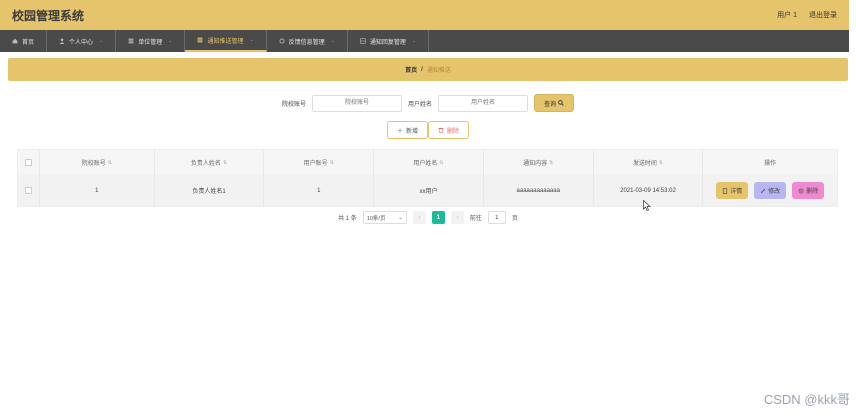 The image size is (856, 414). I want to click on header-checkbox-cell, so click(29, 162).